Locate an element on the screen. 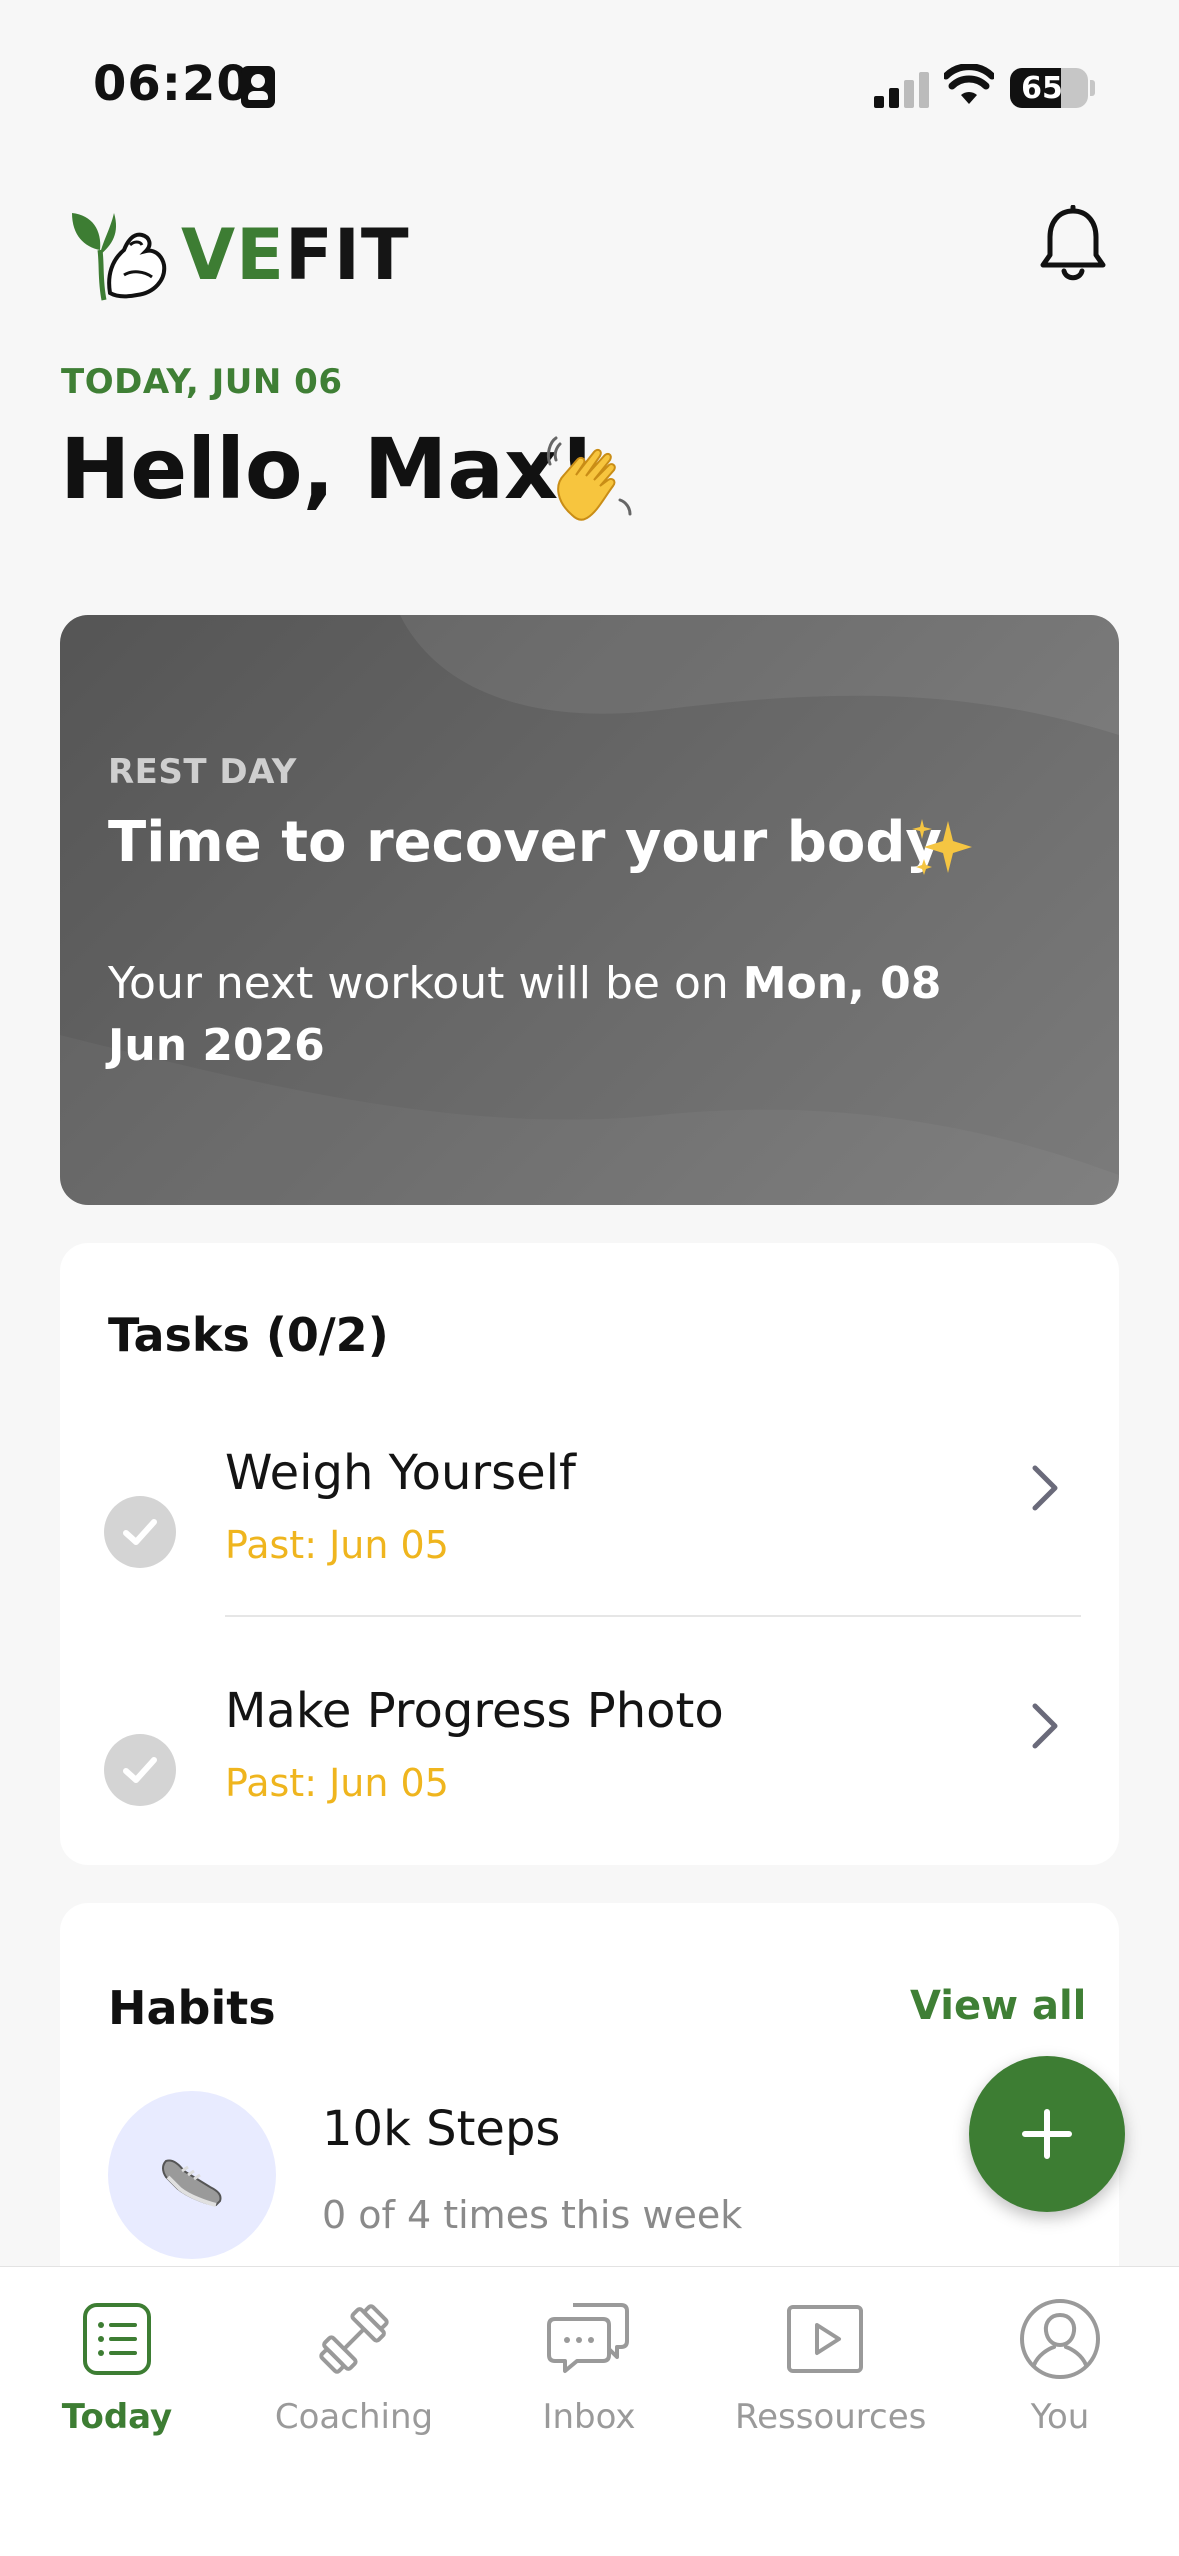 This screenshot has width=1179, height=2556. habit-progress: 0 of 4 times this week is located at coordinates (532, 2215).